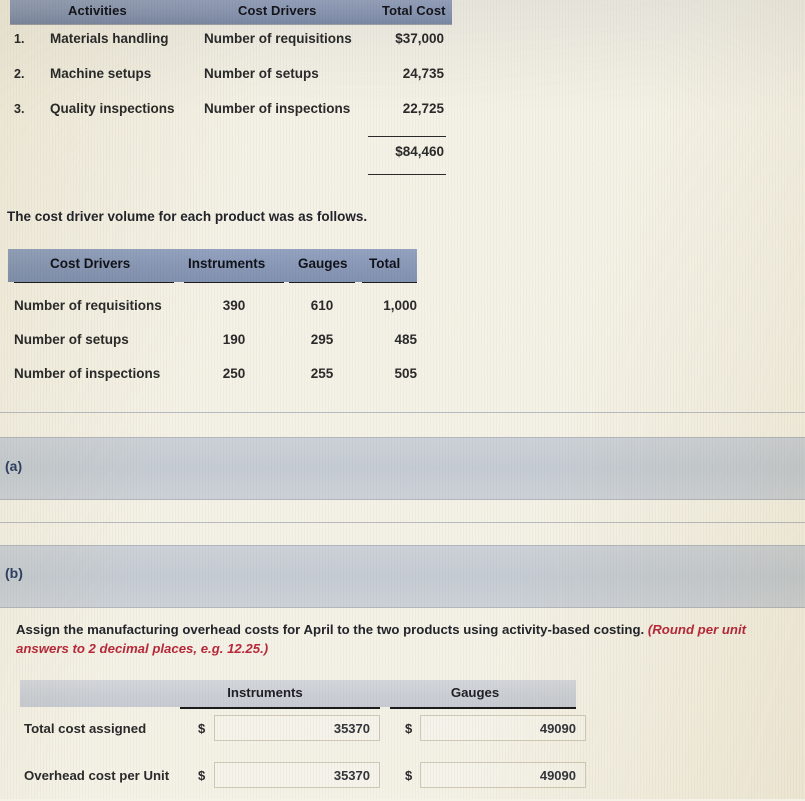 This screenshot has width=805, height=801. I want to click on gauges-value: 255, so click(322, 373).